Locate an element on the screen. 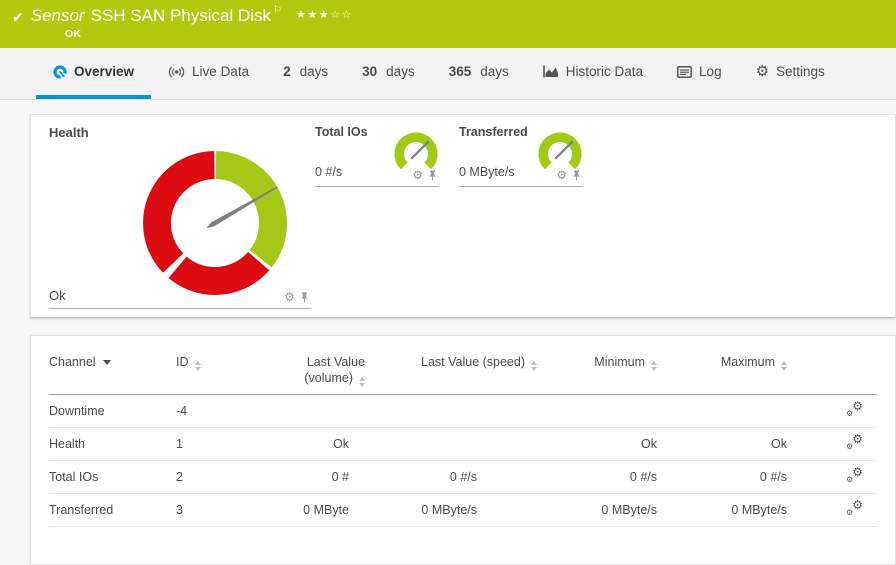 This screenshot has height=565, width=896. sensor-status-text: OK is located at coordinates (73, 34).